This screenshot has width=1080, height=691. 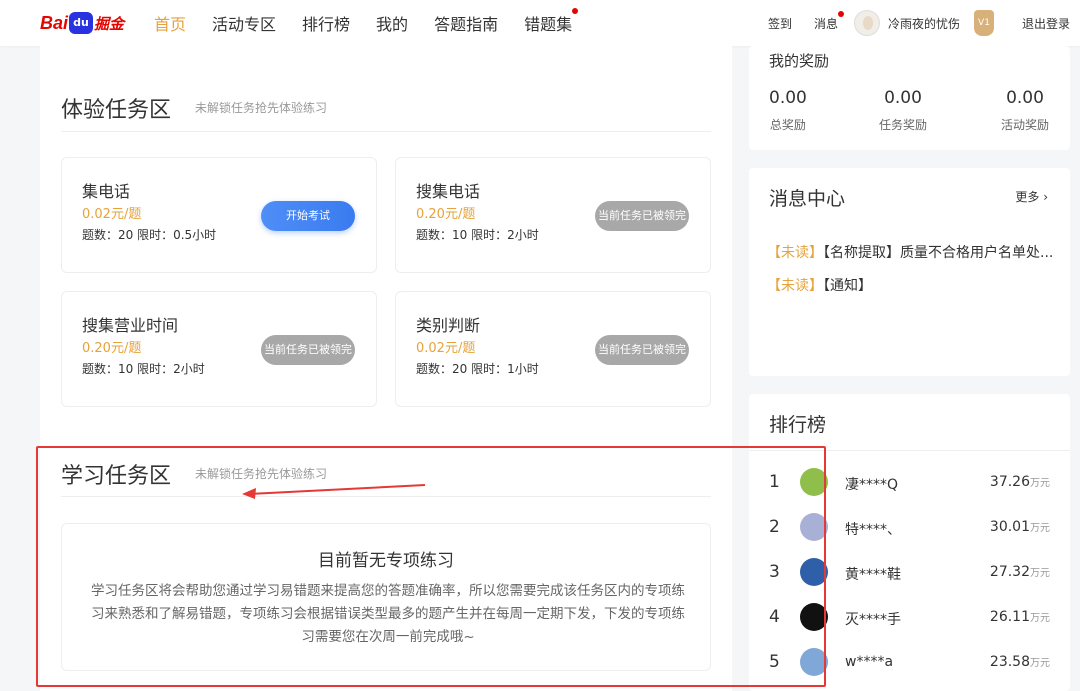 What do you see at coordinates (106, 191) in the screenshot?
I see `task-name: 集电话` at bounding box center [106, 191].